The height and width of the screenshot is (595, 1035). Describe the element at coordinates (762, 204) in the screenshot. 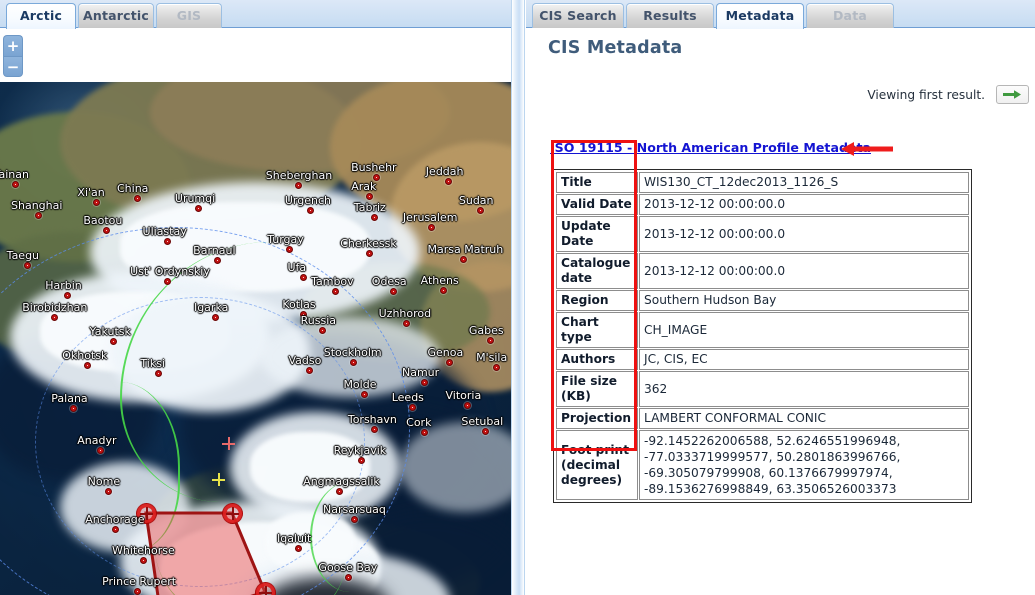

I see `table-row: Valid Date 2013-12-12 00:00:00.0` at that location.